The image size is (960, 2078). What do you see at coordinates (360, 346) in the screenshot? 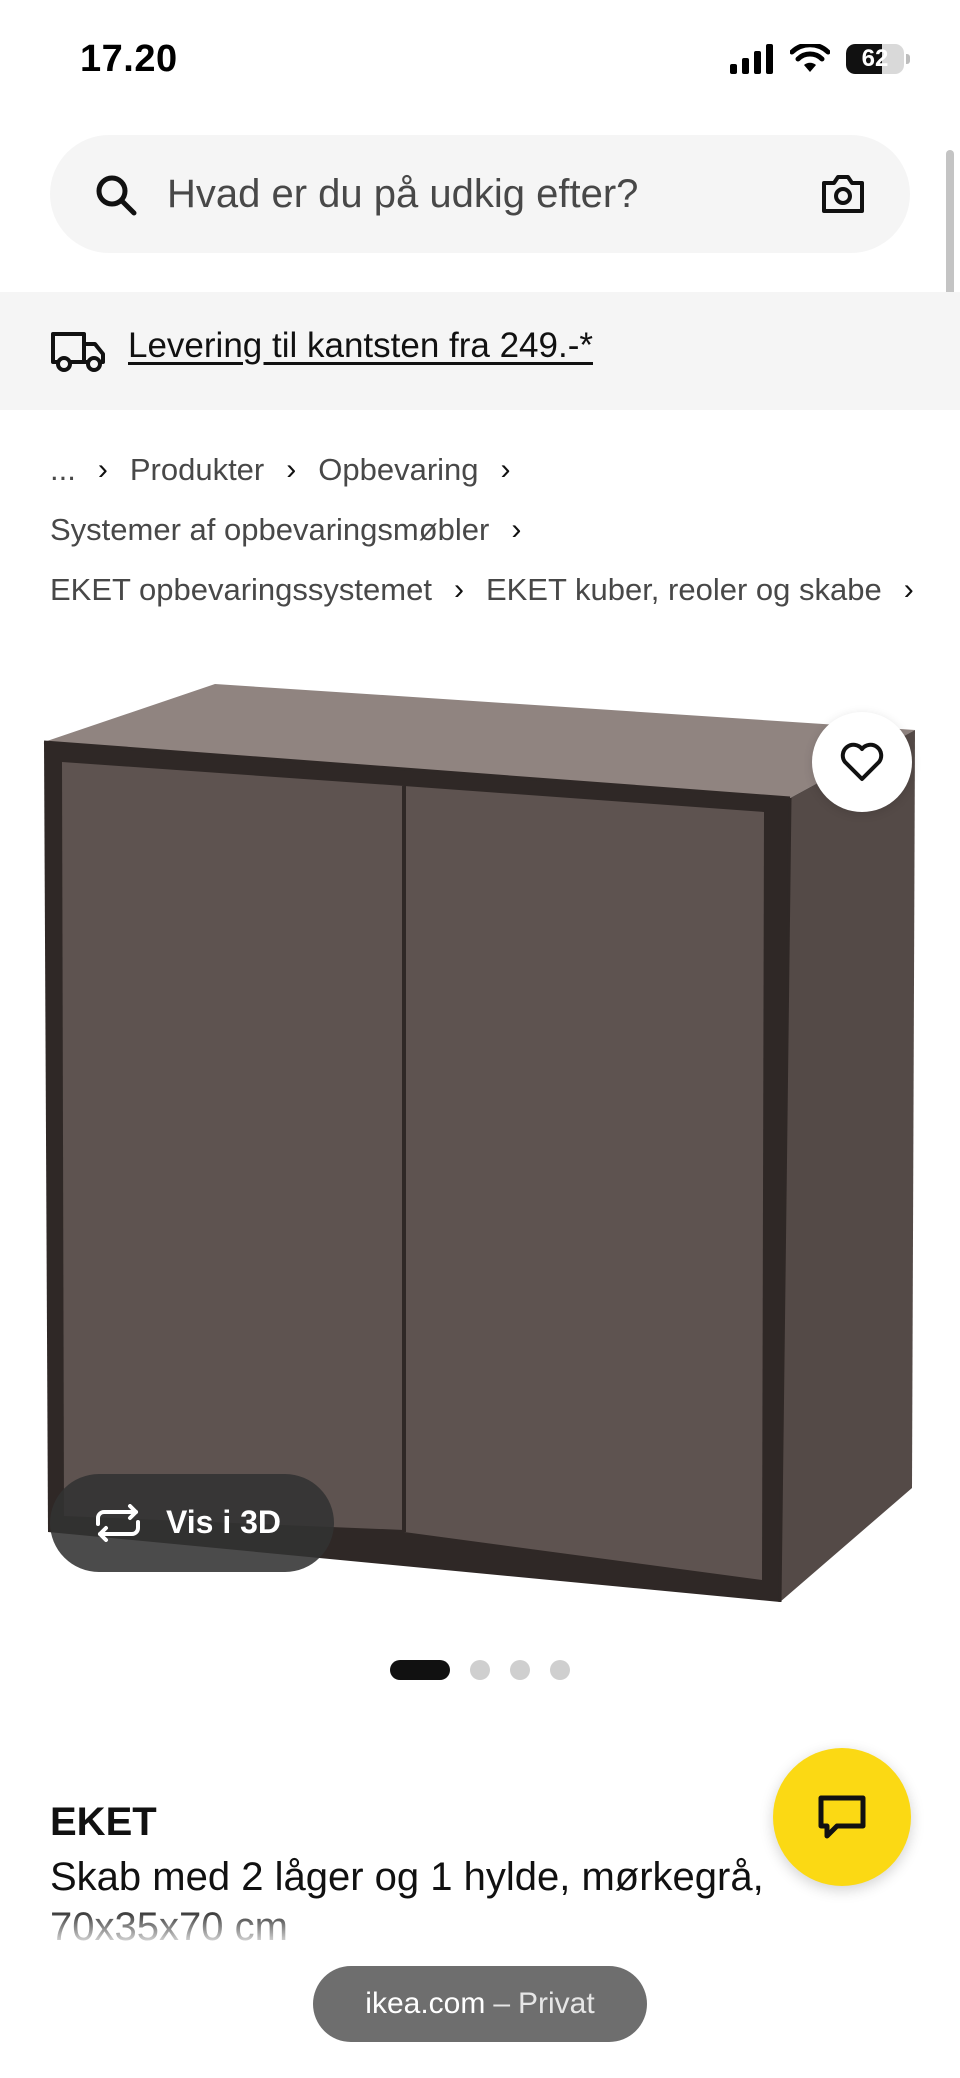
I see `delivery-link: Levering til kantsten fra 249.-*` at bounding box center [360, 346].